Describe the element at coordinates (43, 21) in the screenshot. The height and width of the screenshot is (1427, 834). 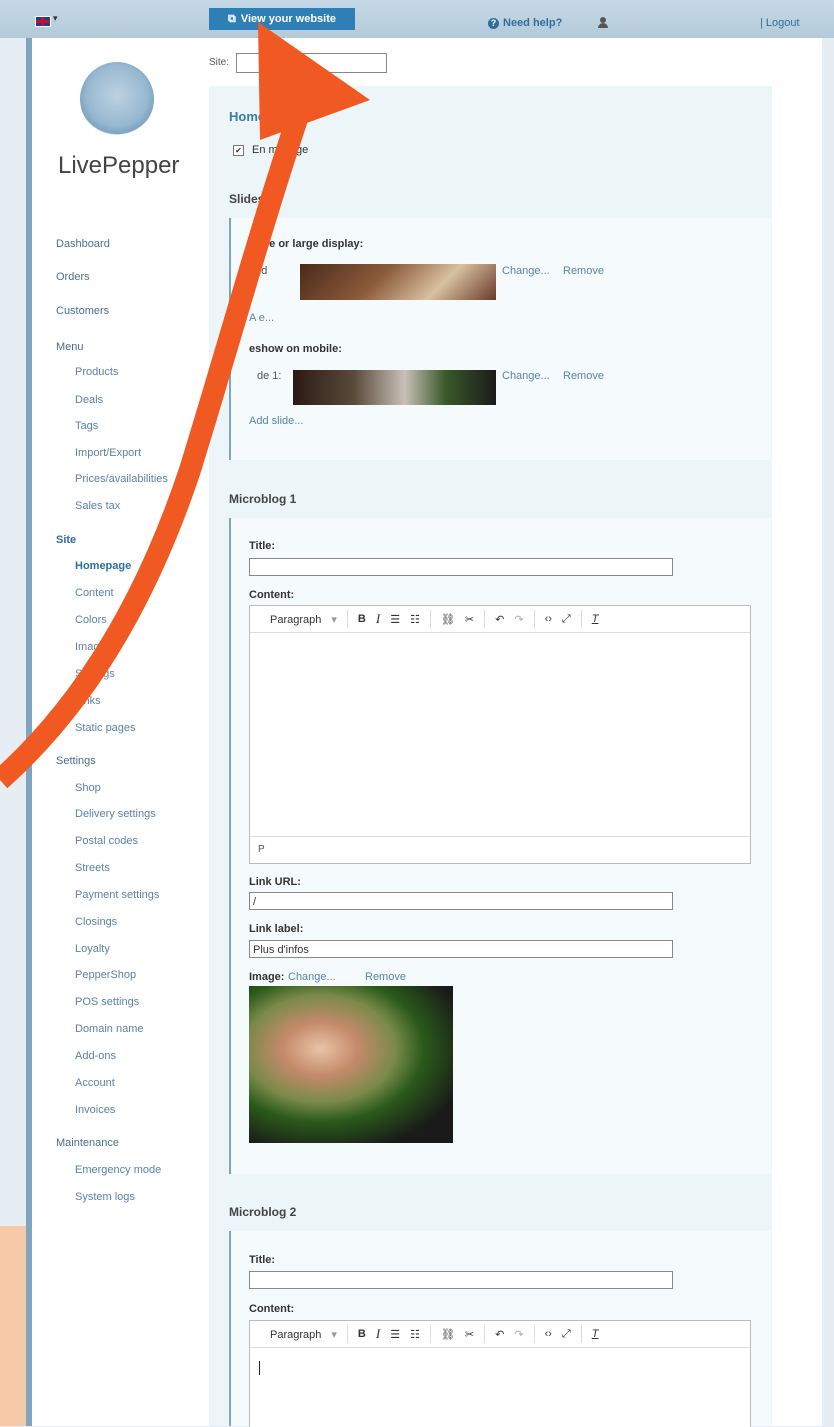
I see `uk-flag-icon` at that location.